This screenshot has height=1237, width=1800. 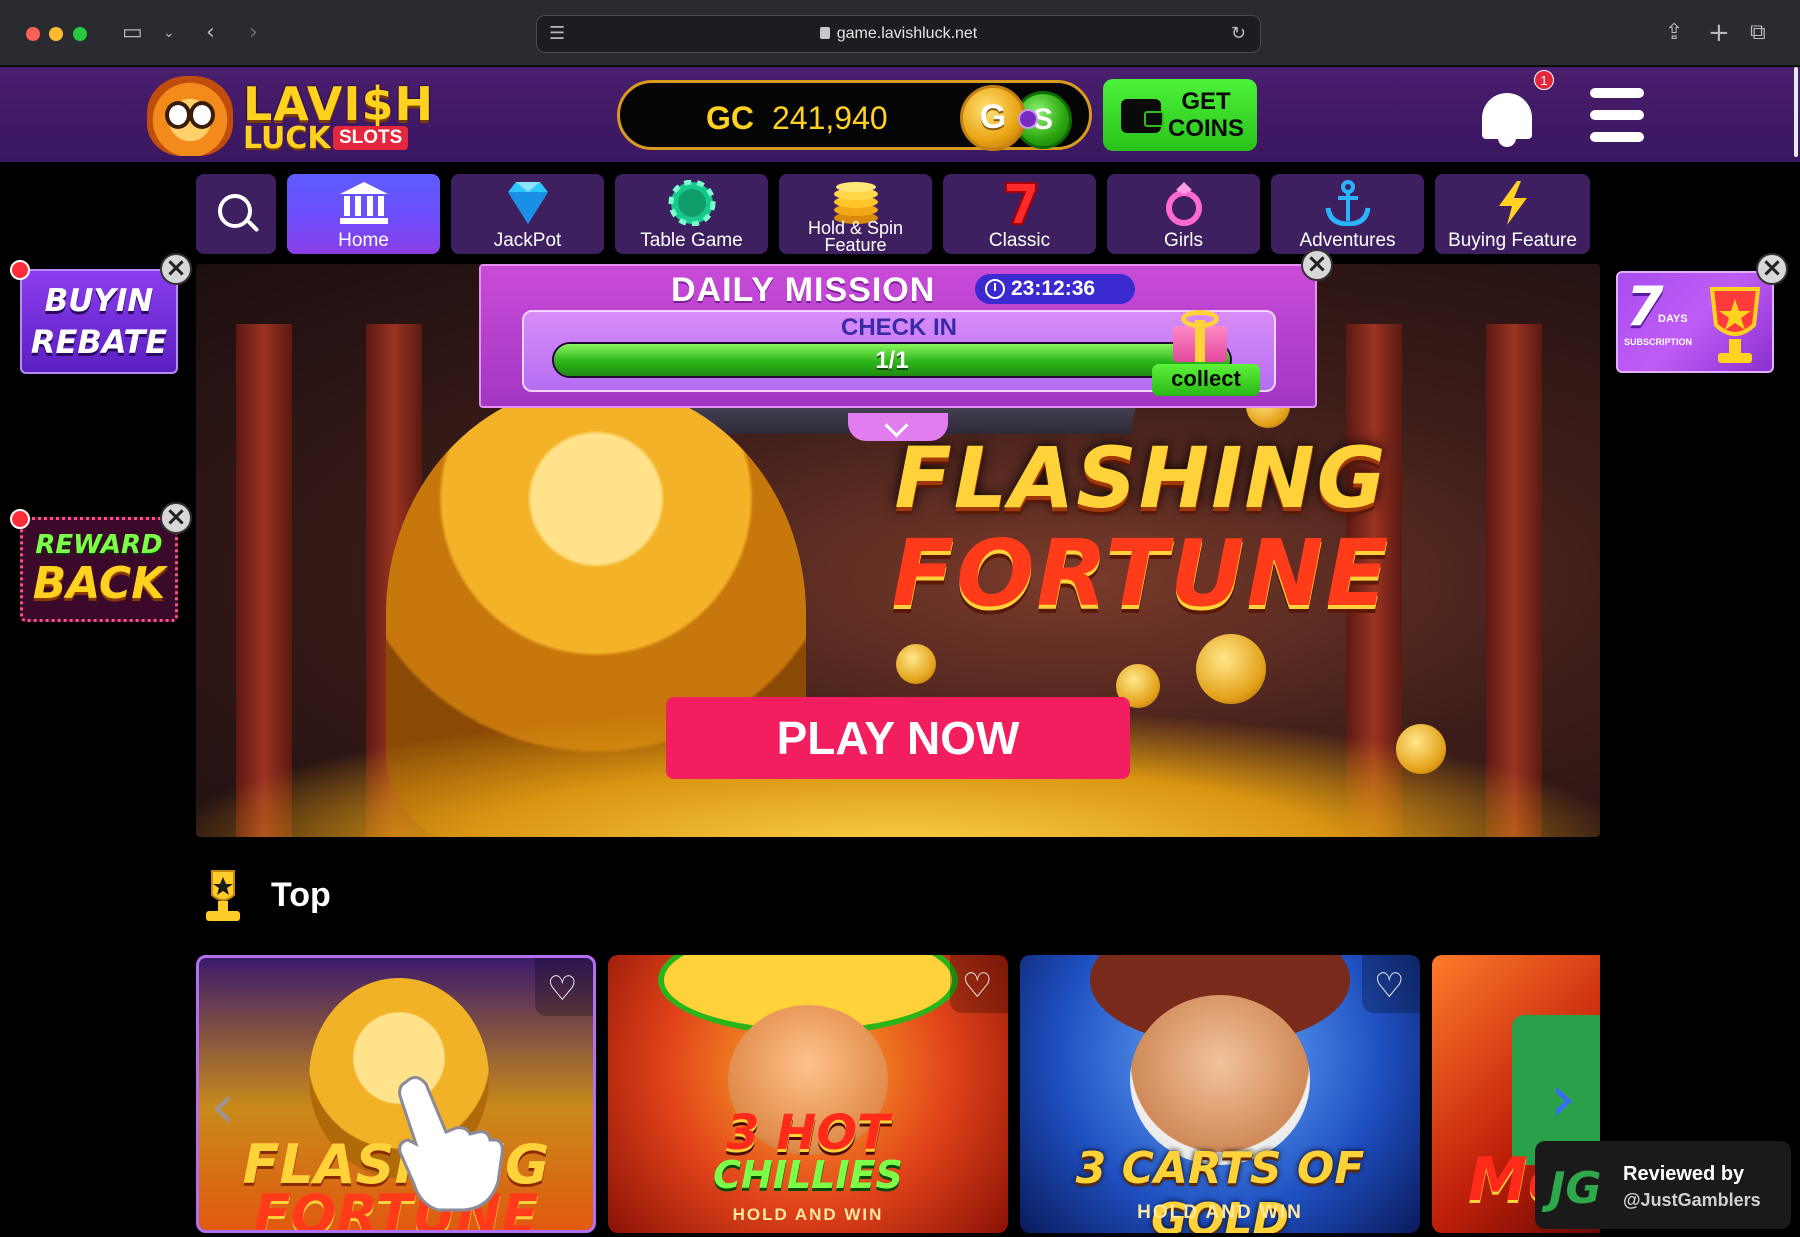 I want to click on tab-hold-spin-label: Hold & Spin Feature, so click(x=855, y=236).